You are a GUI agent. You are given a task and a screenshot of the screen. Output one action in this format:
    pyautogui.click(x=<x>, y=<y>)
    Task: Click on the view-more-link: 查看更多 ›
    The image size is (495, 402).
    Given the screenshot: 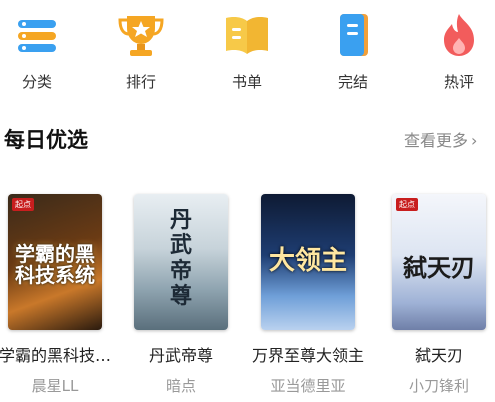 What is the action you would take?
    pyautogui.click(x=440, y=139)
    